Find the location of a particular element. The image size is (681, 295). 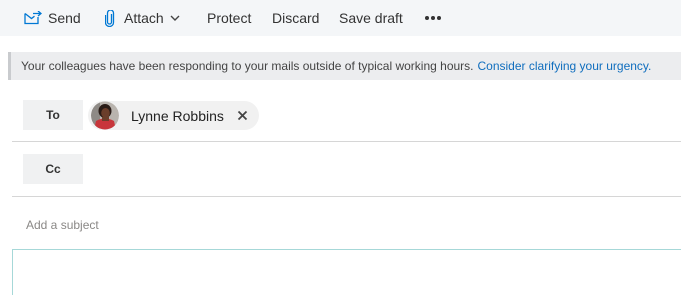

cc-divider is located at coordinates (346, 196).